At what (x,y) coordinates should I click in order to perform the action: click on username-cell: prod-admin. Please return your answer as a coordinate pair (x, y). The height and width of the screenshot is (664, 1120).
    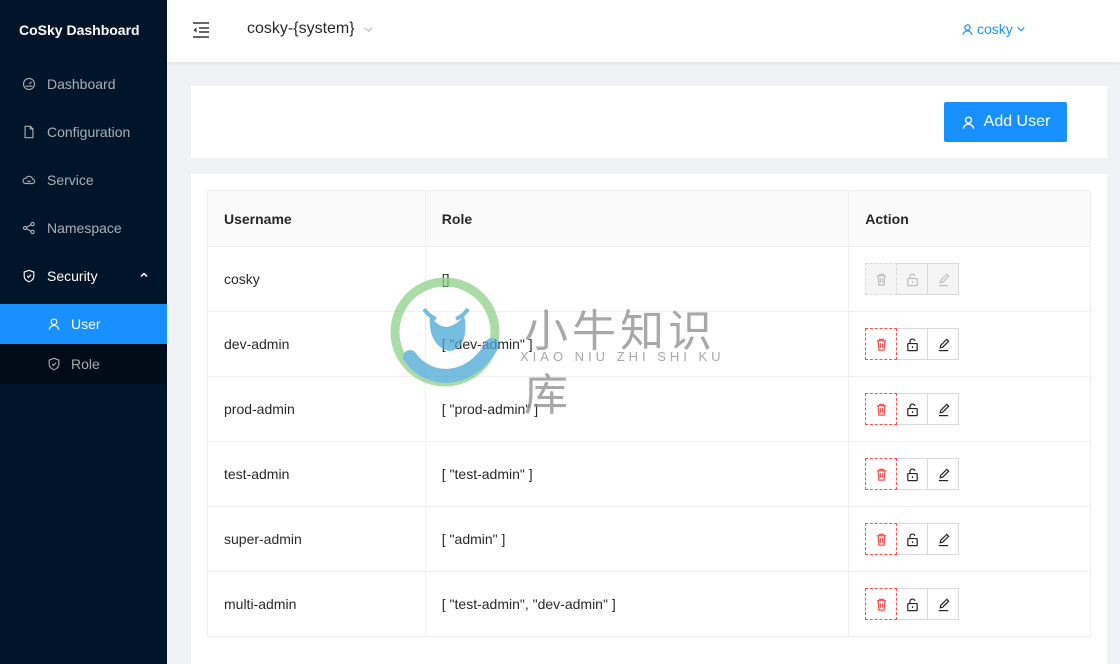
    Looking at the image, I should click on (316, 409).